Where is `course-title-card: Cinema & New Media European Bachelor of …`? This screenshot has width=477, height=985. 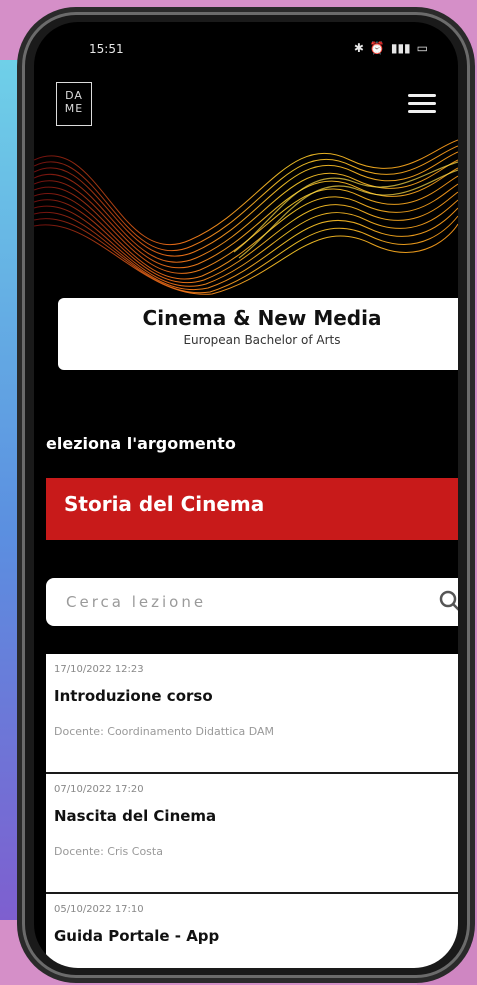 course-title-card: Cinema & New Media European Bachelor of … is located at coordinates (258, 334).